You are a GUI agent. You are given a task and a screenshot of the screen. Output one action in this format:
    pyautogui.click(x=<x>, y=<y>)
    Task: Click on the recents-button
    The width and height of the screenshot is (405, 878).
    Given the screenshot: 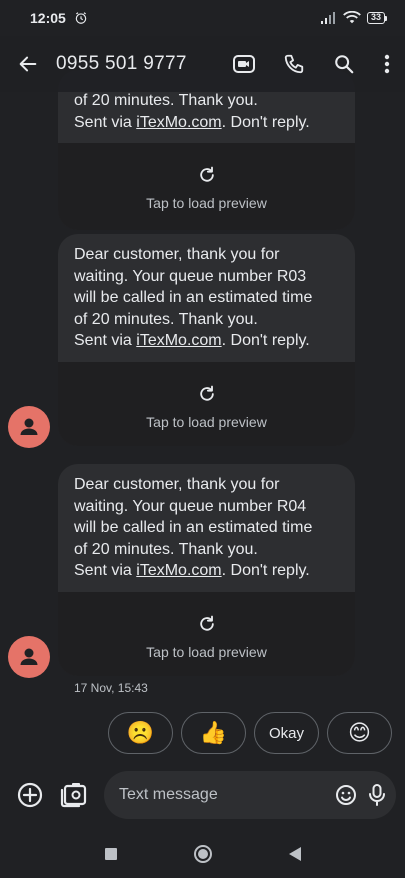 What is the action you would take?
    pyautogui.click(x=111, y=854)
    